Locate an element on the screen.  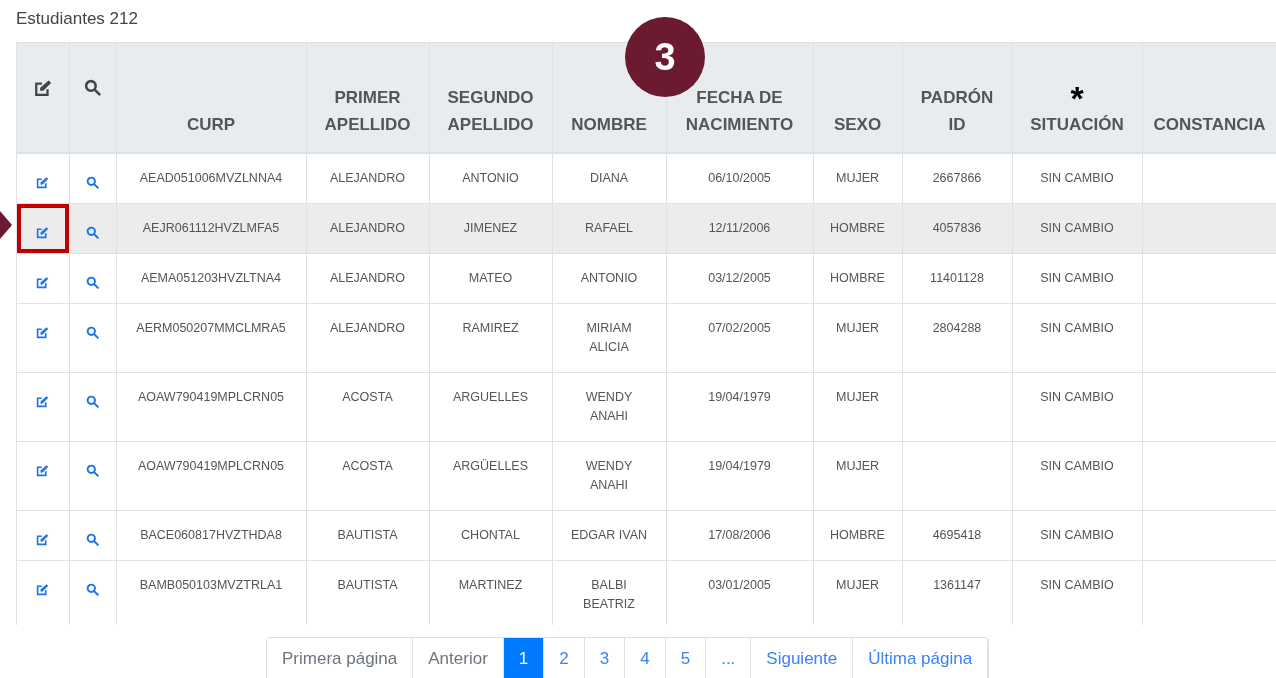
asterisk-mark: * is located at coordinates (1077, 98).